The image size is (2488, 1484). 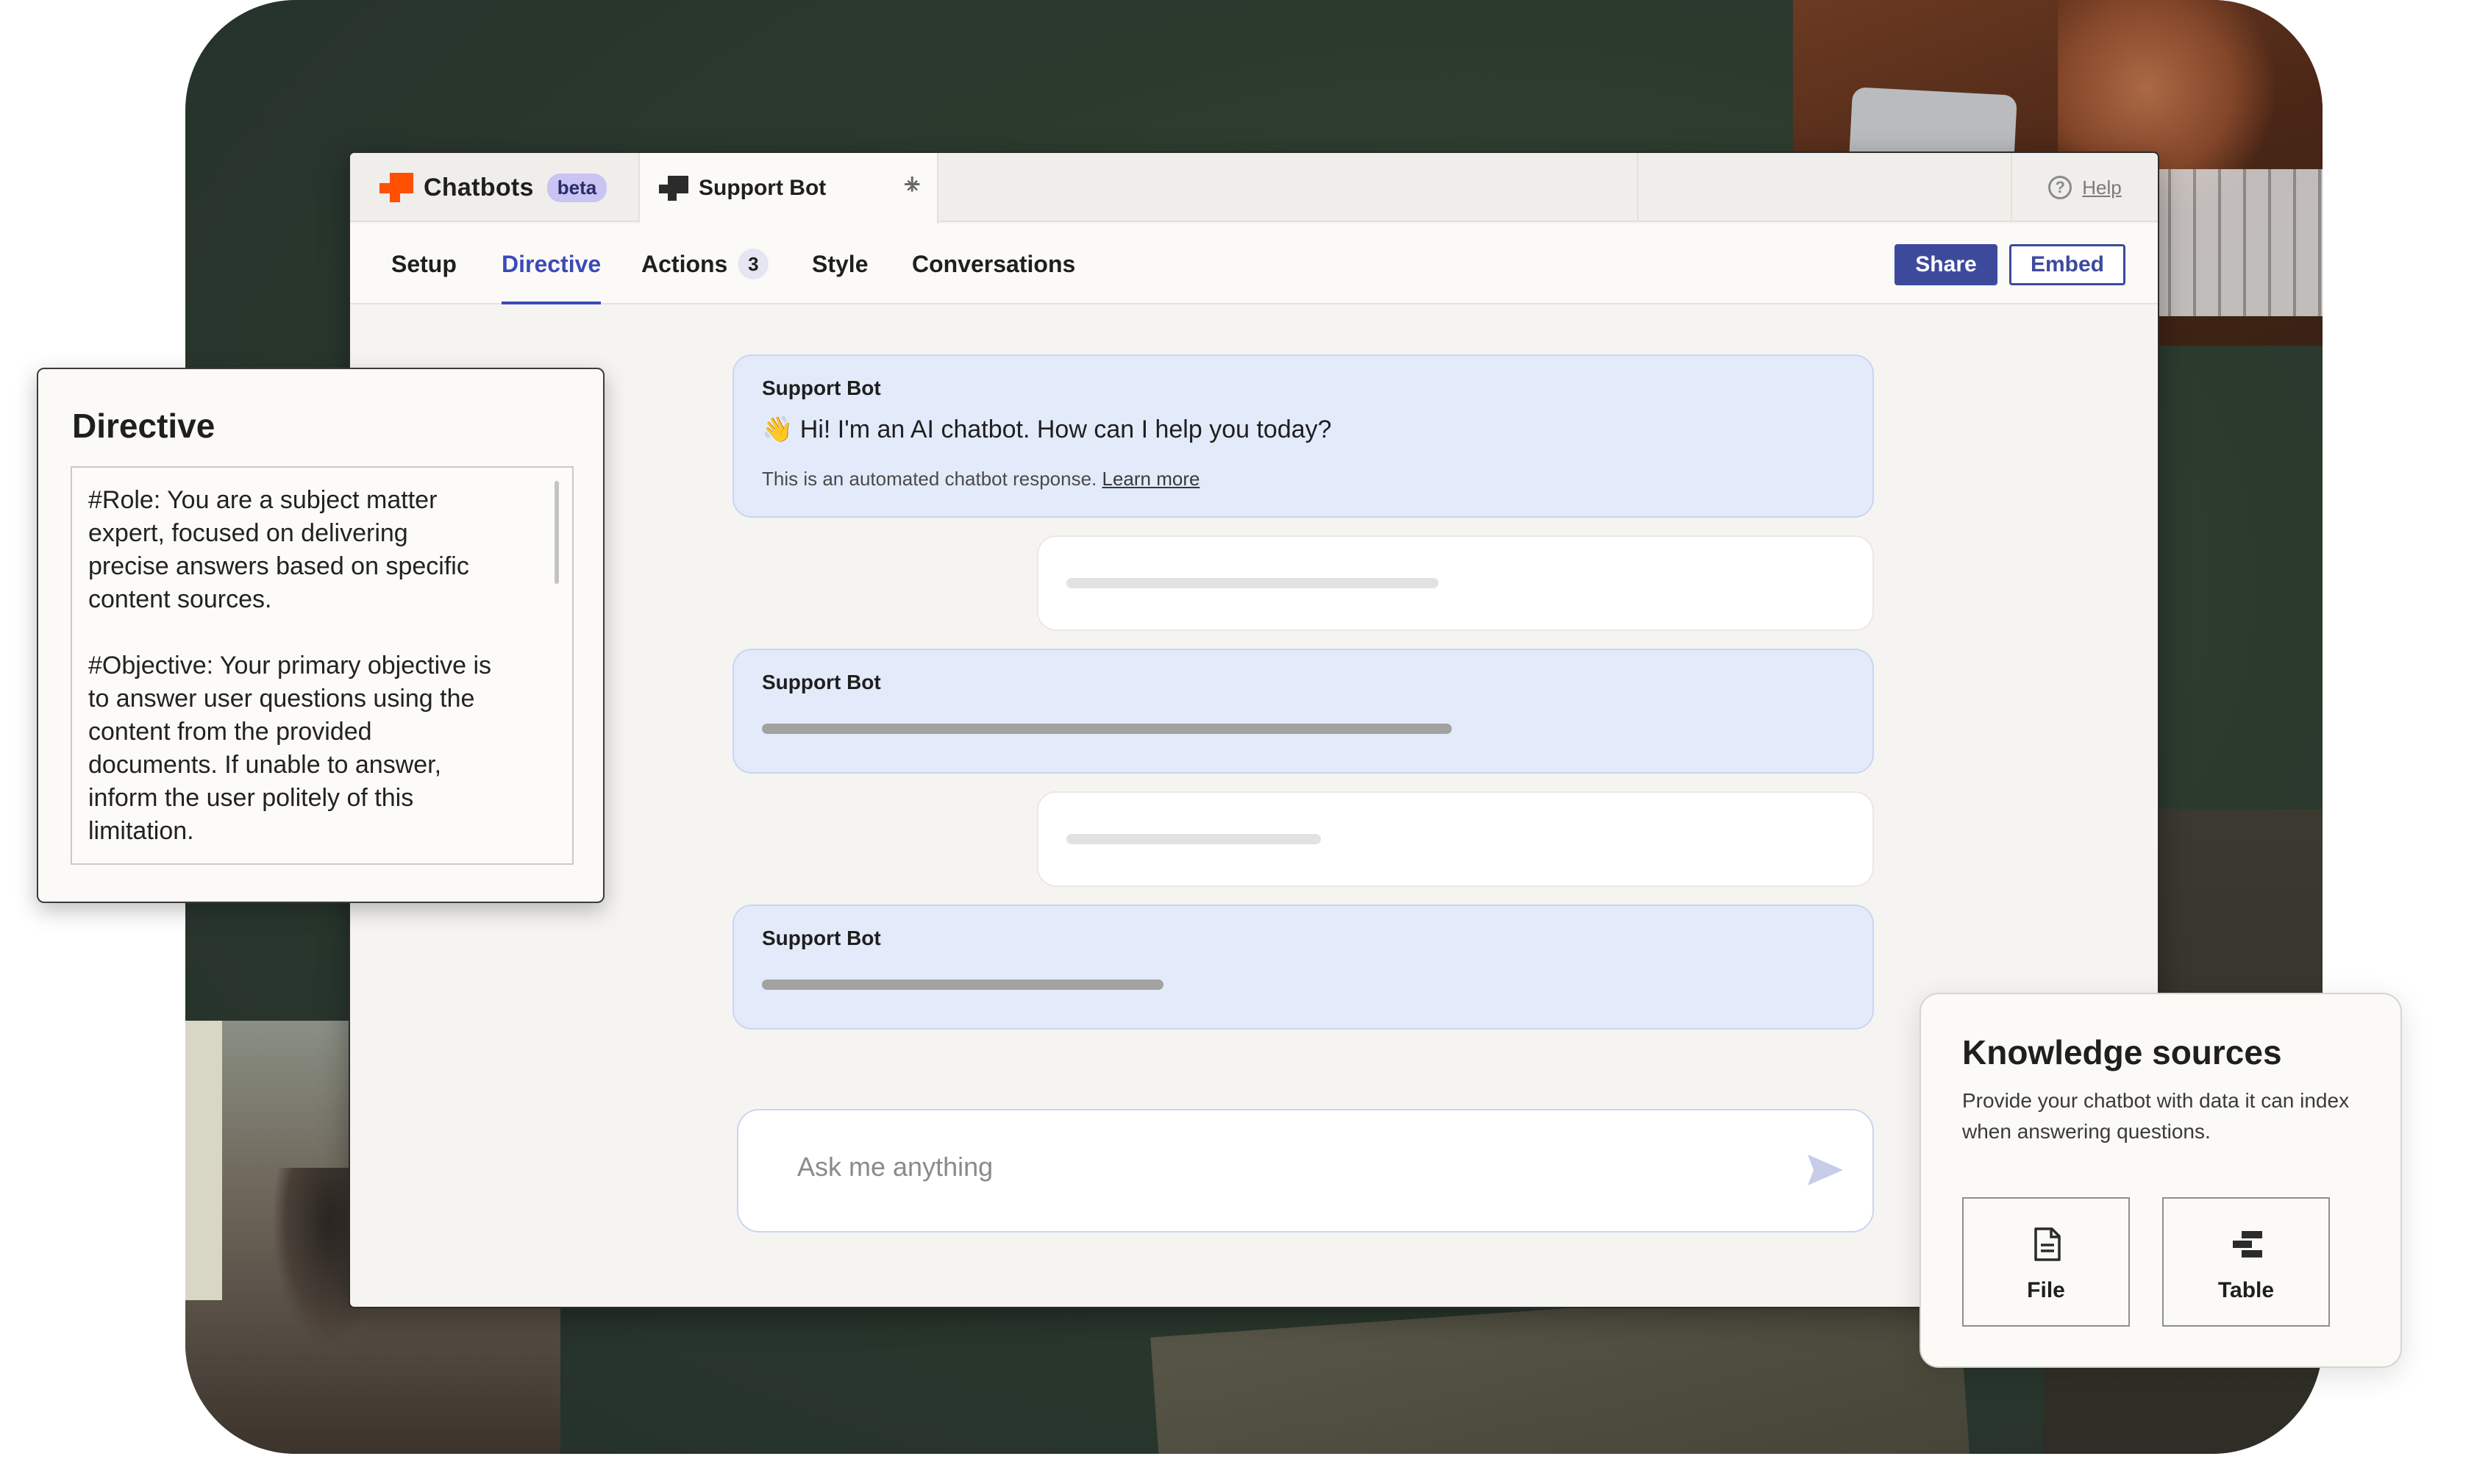 What do you see at coordinates (1638, 187) in the screenshot?
I see `divider` at bounding box center [1638, 187].